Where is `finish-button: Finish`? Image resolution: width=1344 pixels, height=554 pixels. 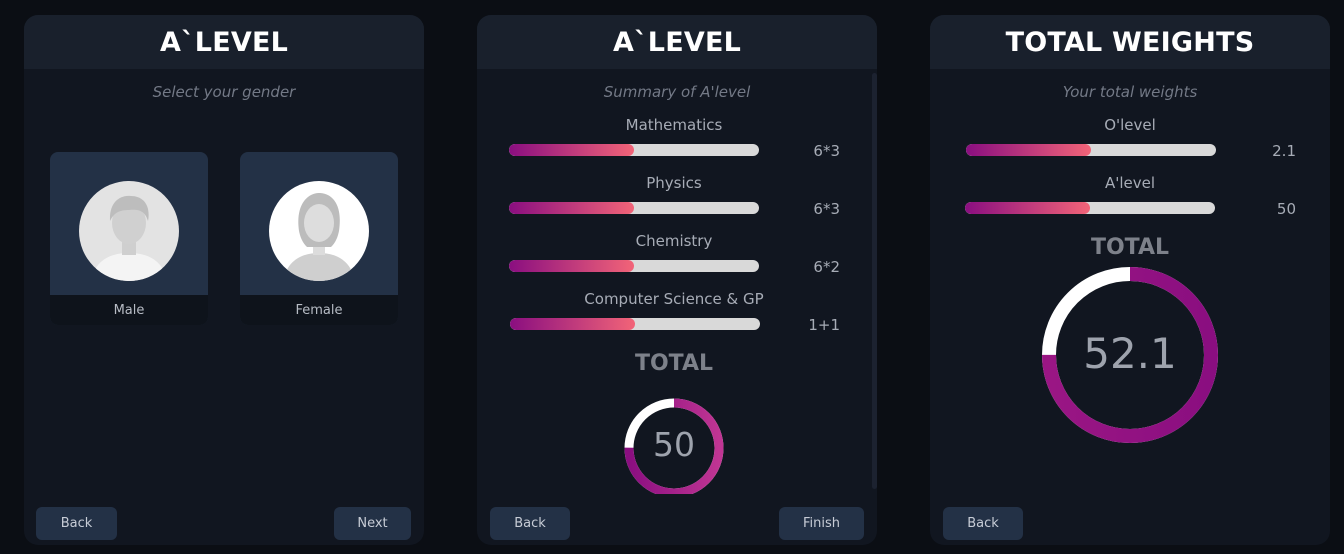
finish-button: Finish is located at coordinates (821, 523).